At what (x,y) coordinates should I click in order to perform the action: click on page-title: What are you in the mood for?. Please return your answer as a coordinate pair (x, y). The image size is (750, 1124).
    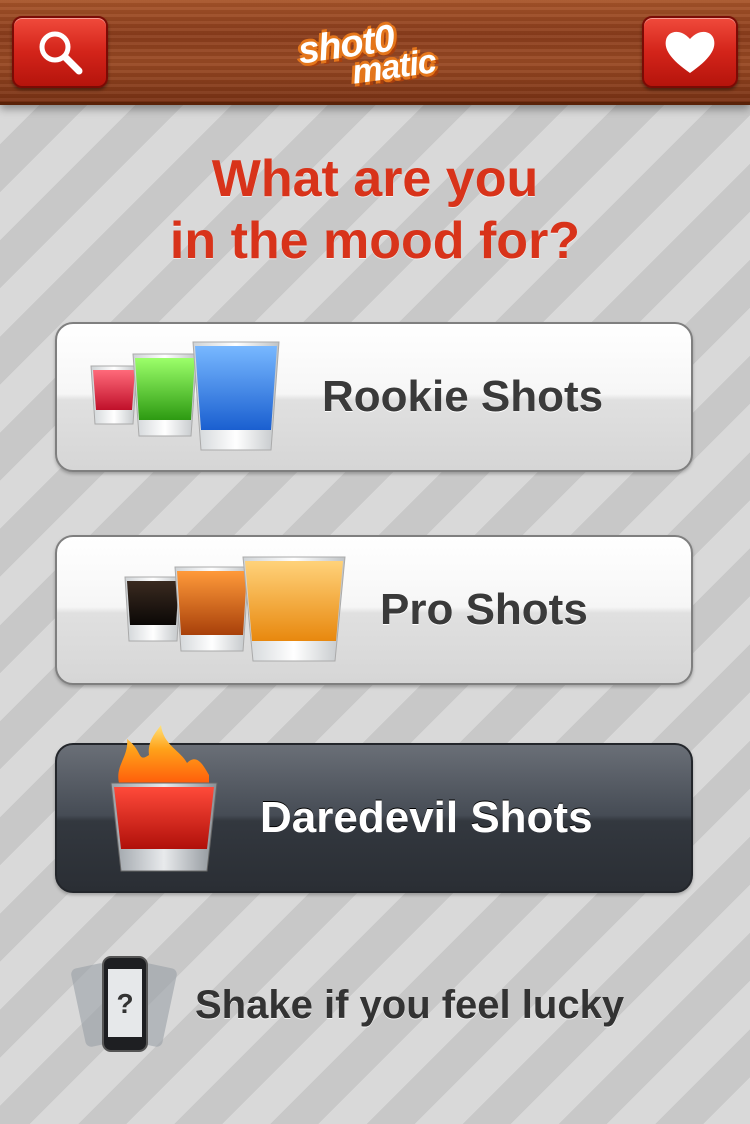
    Looking at the image, I should click on (375, 210).